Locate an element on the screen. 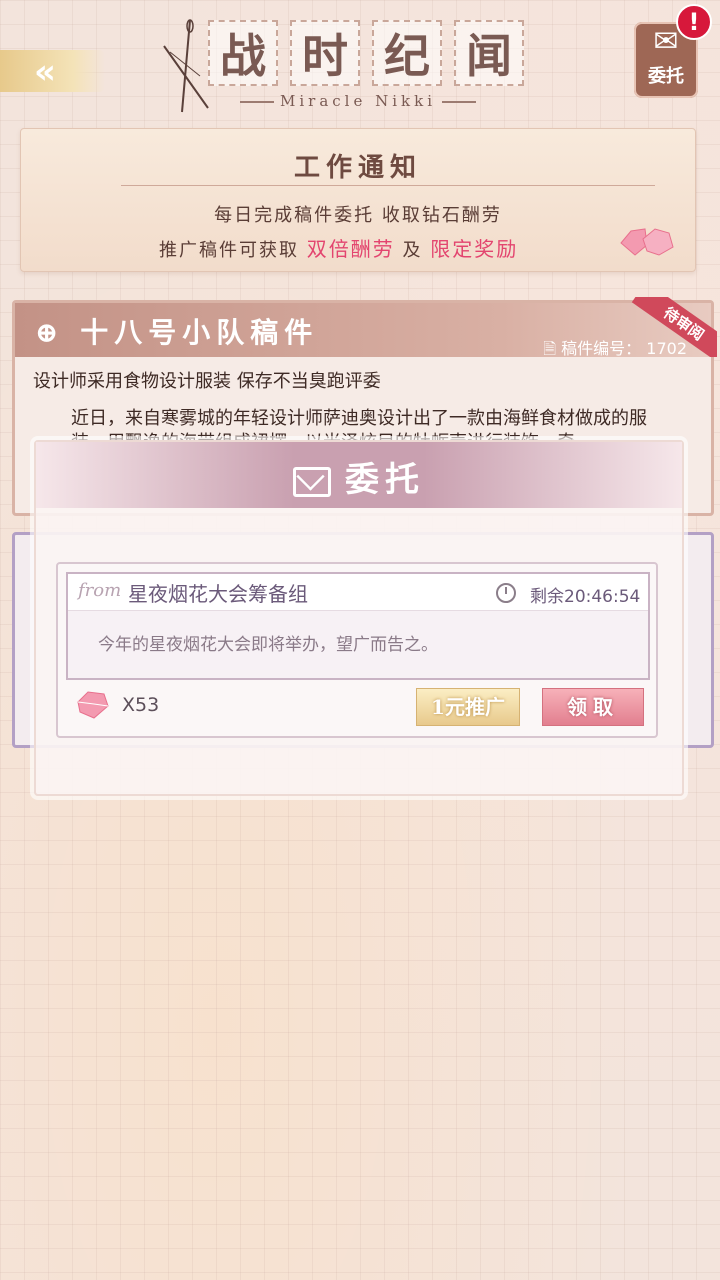  modal-title: 委托 is located at coordinates (359, 476).